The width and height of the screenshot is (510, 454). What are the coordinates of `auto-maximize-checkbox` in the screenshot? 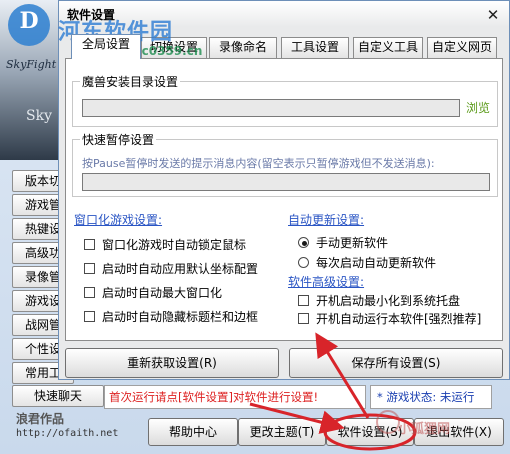 It's located at (89, 292).